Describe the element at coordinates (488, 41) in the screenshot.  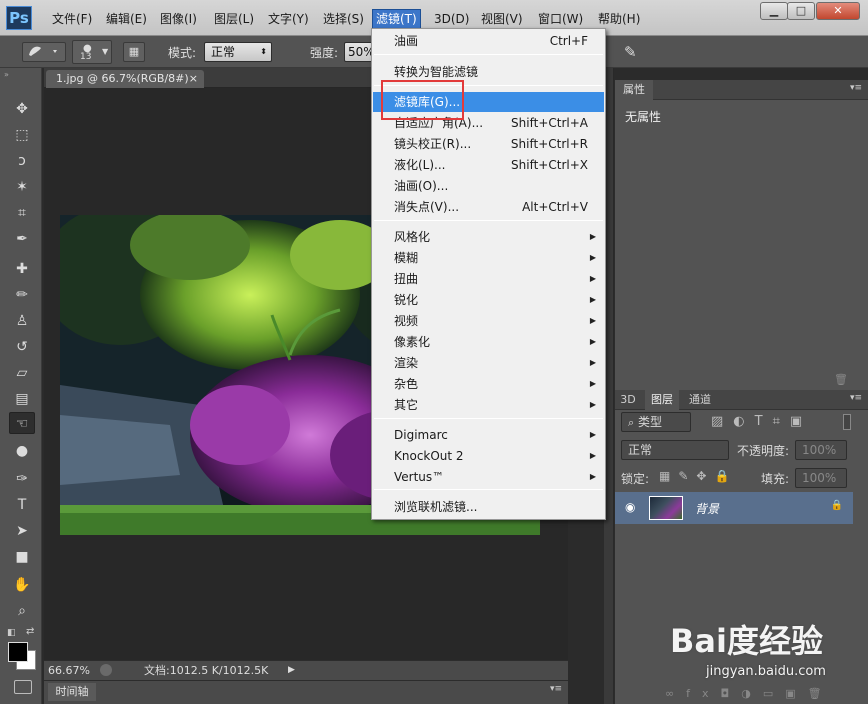
I see `filter-menu-item: 油画 Ctrl+F` at that location.